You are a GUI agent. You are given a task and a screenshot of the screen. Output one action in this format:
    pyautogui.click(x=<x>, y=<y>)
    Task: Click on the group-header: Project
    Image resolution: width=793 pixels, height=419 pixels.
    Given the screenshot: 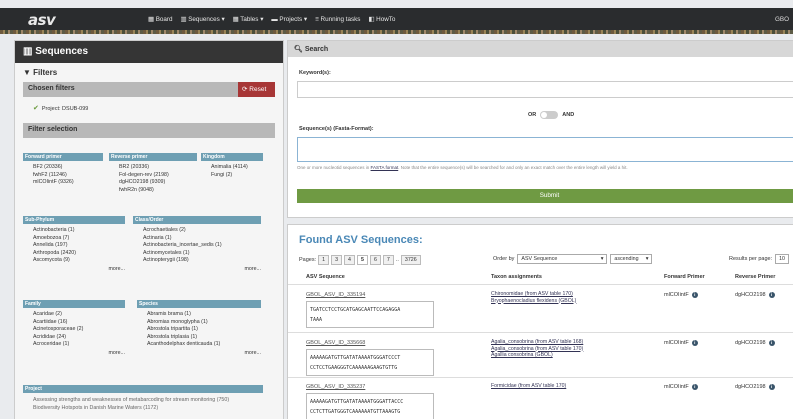 What is the action you would take?
    pyautogui.click(x=143, y=389)
    